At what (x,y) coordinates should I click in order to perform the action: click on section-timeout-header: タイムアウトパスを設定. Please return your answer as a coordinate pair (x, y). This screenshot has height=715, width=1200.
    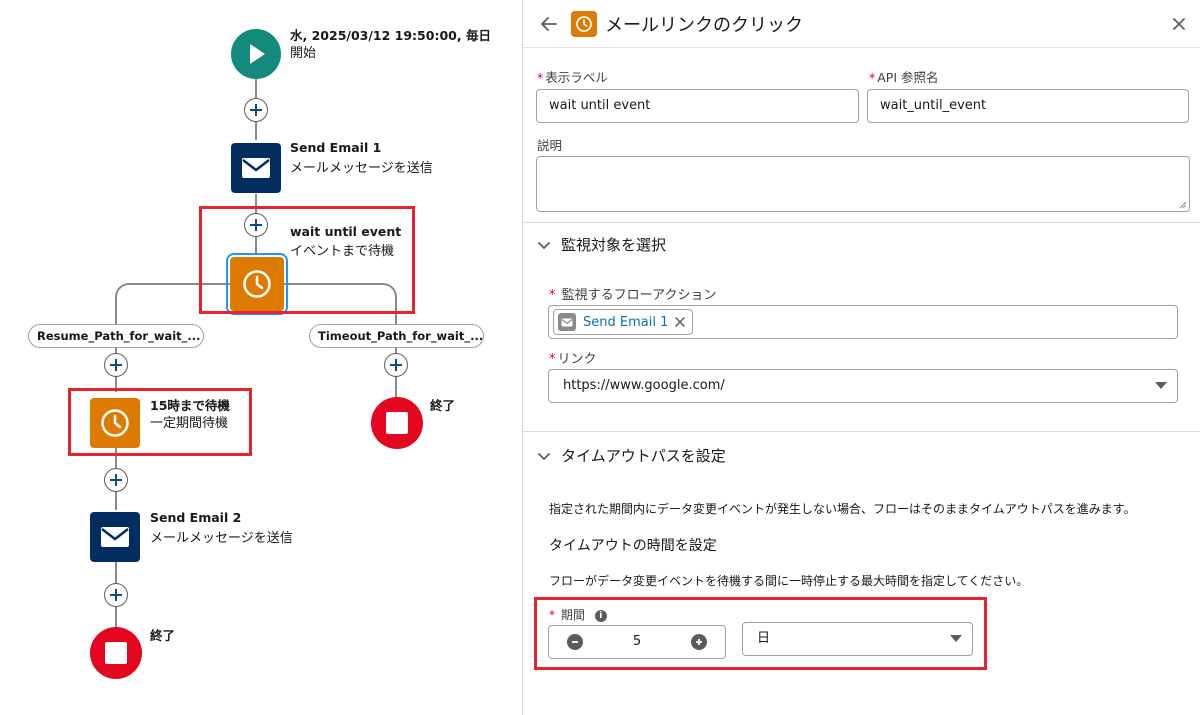
    Looking at the image, I should click on (631, 455).